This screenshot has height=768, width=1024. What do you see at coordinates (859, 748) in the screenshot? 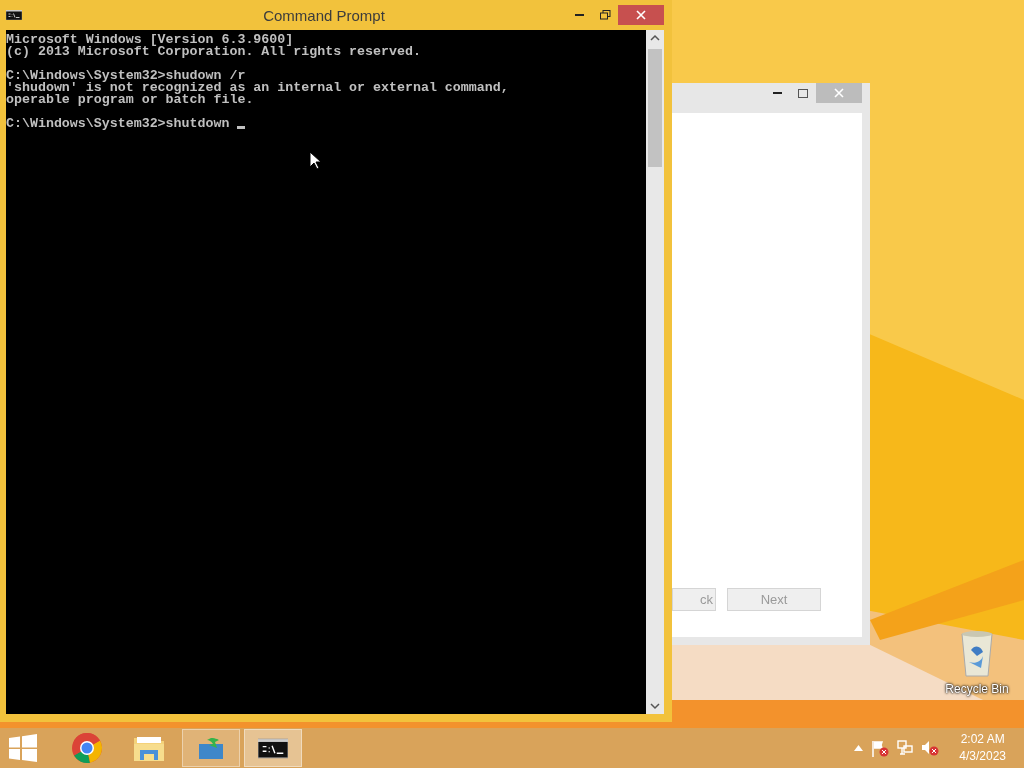
I see `show-hidden-icons-icon` at bounding box center [859, 748].